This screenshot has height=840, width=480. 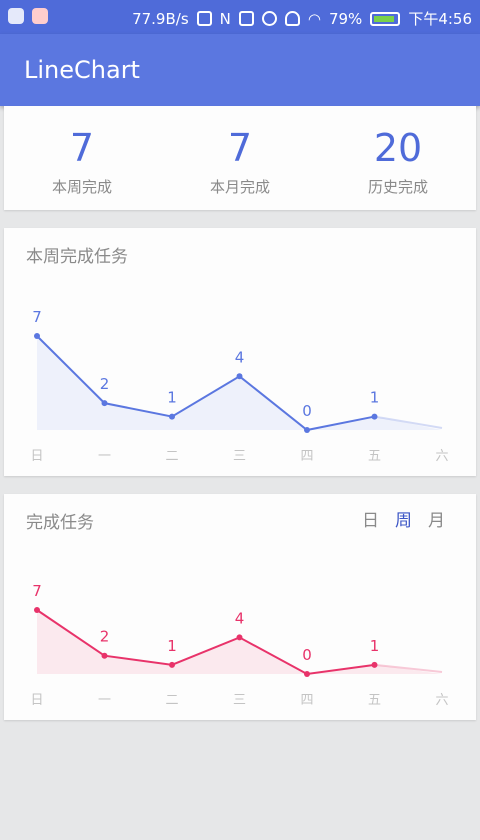 I want to click on tasks-line-chart: 7 2 1 4 0 1 日 一 二 三 四 五 六, so click(x=239, y=645).